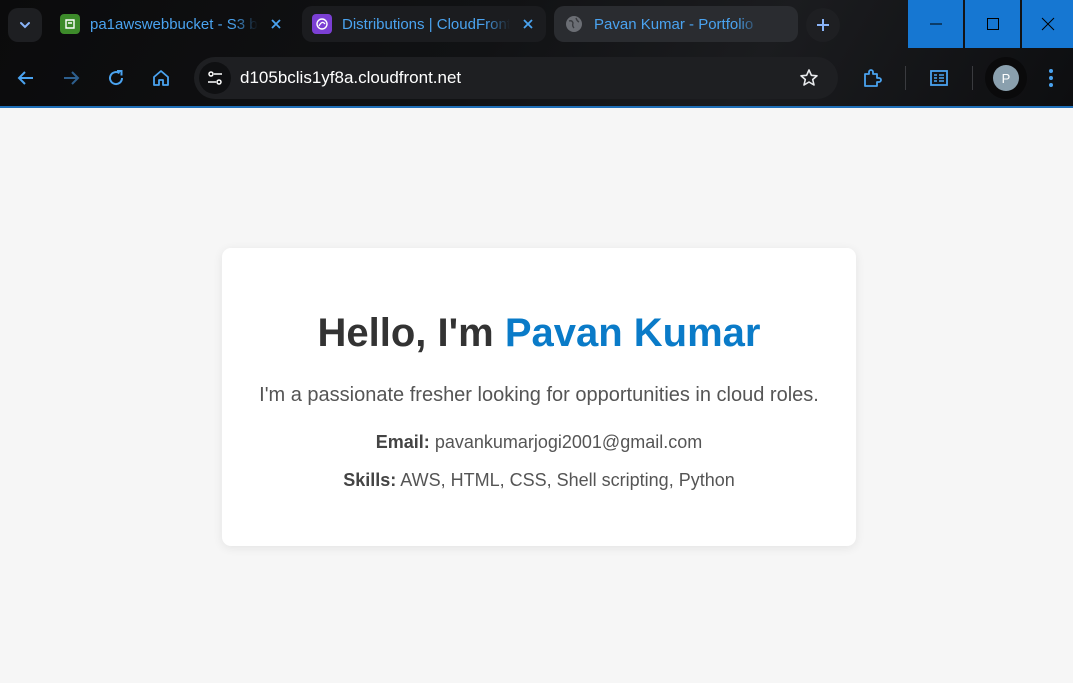  I want to click on close-window-button, so click(1047, 24).